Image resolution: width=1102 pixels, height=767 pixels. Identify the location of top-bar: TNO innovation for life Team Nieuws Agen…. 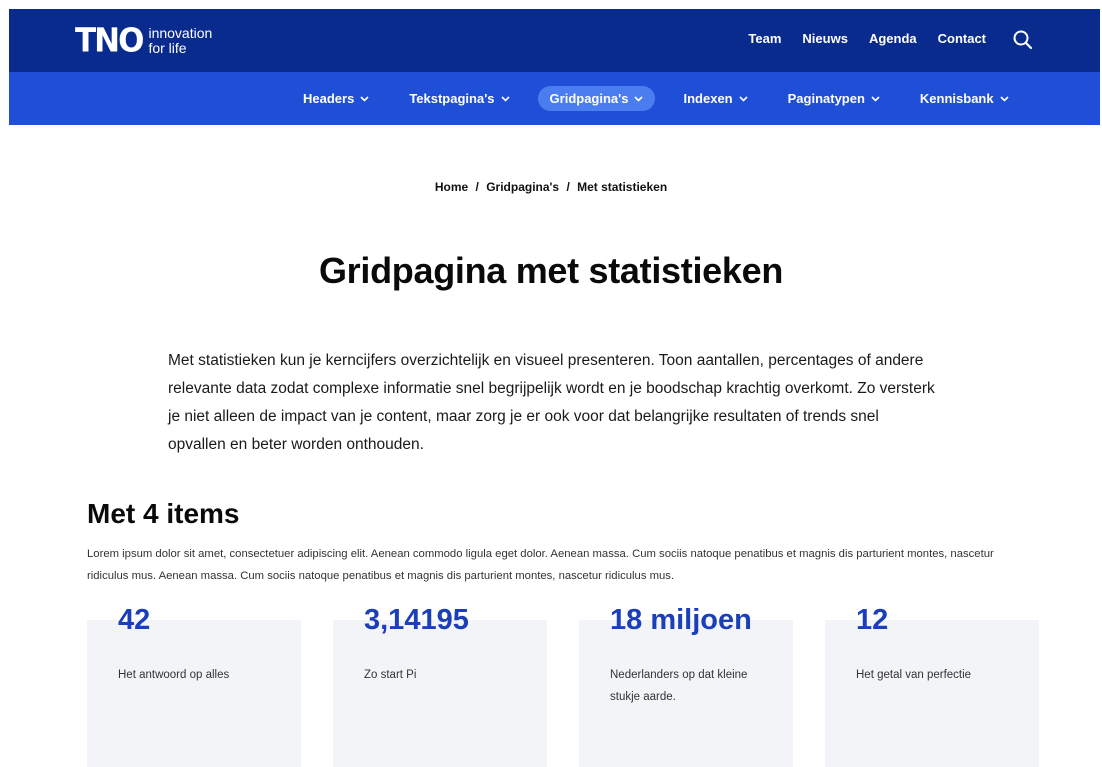
(554, 40).